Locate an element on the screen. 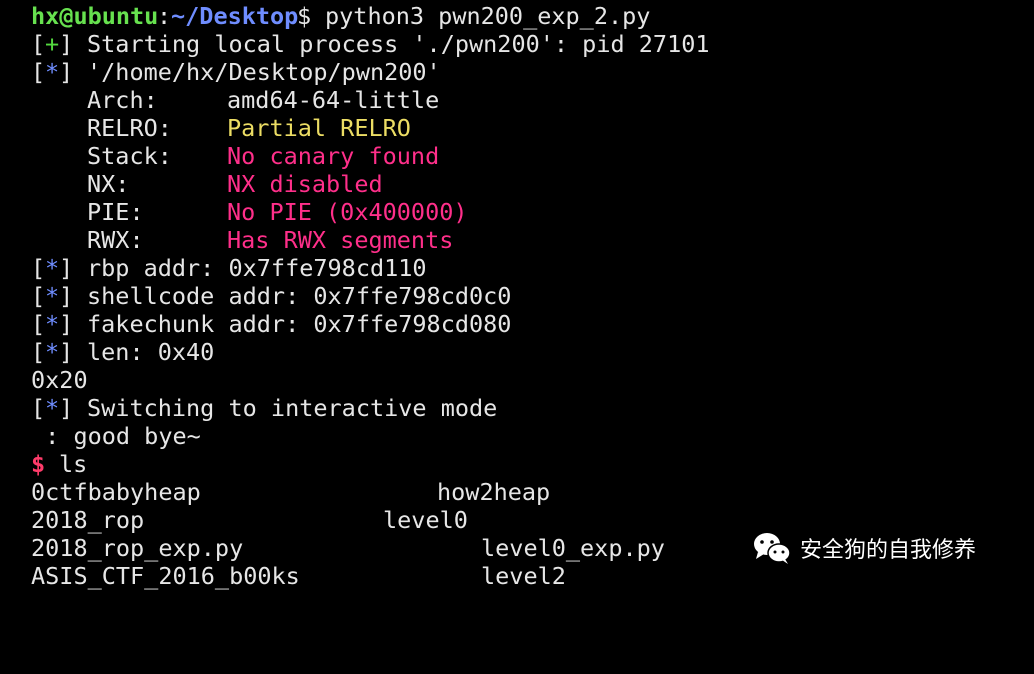  ls-entry: how2heap is located at coordinates (494, 492).